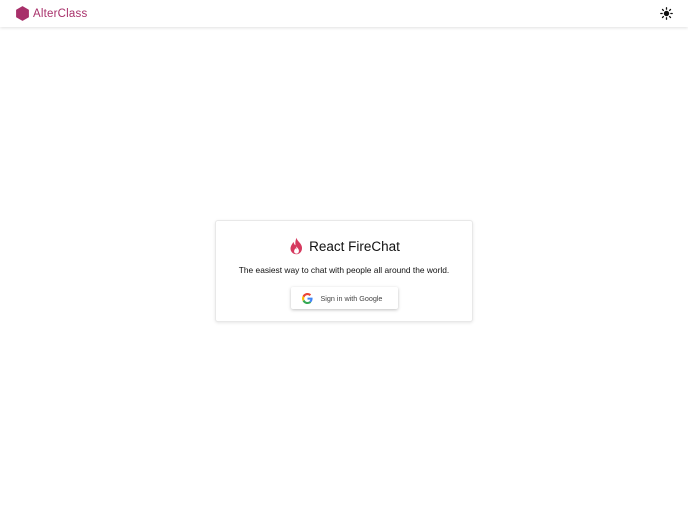 Image resolution: width=688 pixels, height=512 pixels. Describe the element at coordinates (307, 298) in the screenshot. I see `google-icon` at that location.